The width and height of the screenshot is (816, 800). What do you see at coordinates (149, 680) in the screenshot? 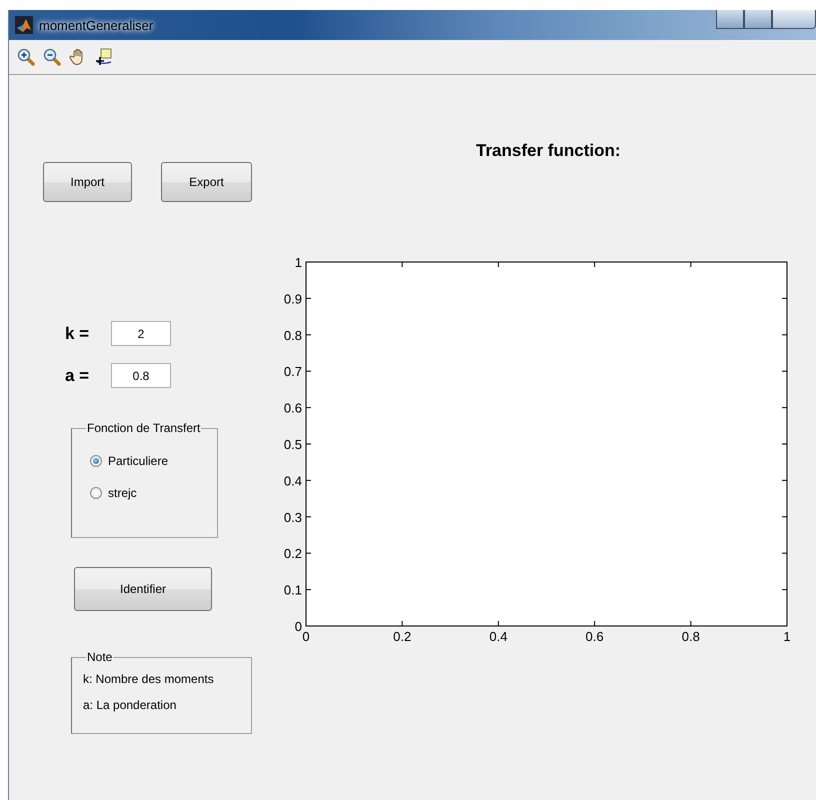
I see `note-text: k: Nombre des moments` at bounding box center [149, 680].